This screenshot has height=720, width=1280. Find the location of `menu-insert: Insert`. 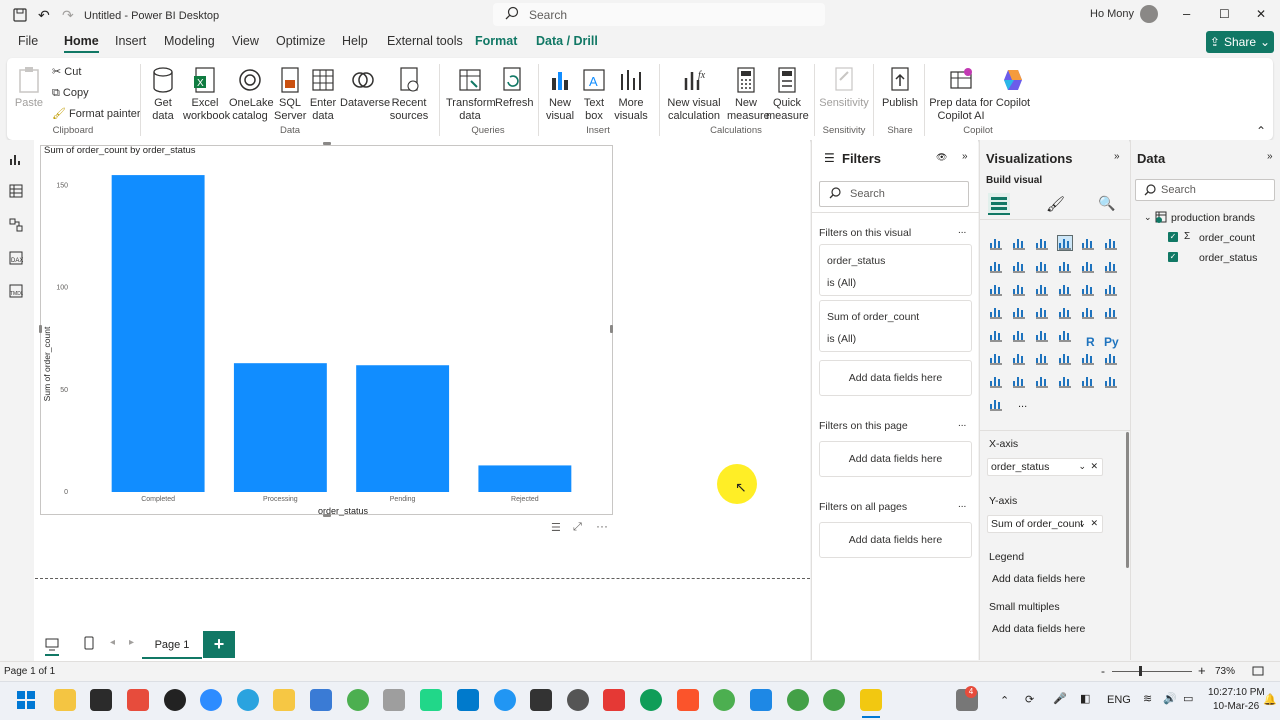

menu-insert: Insert is located at coordinates (130, 41).